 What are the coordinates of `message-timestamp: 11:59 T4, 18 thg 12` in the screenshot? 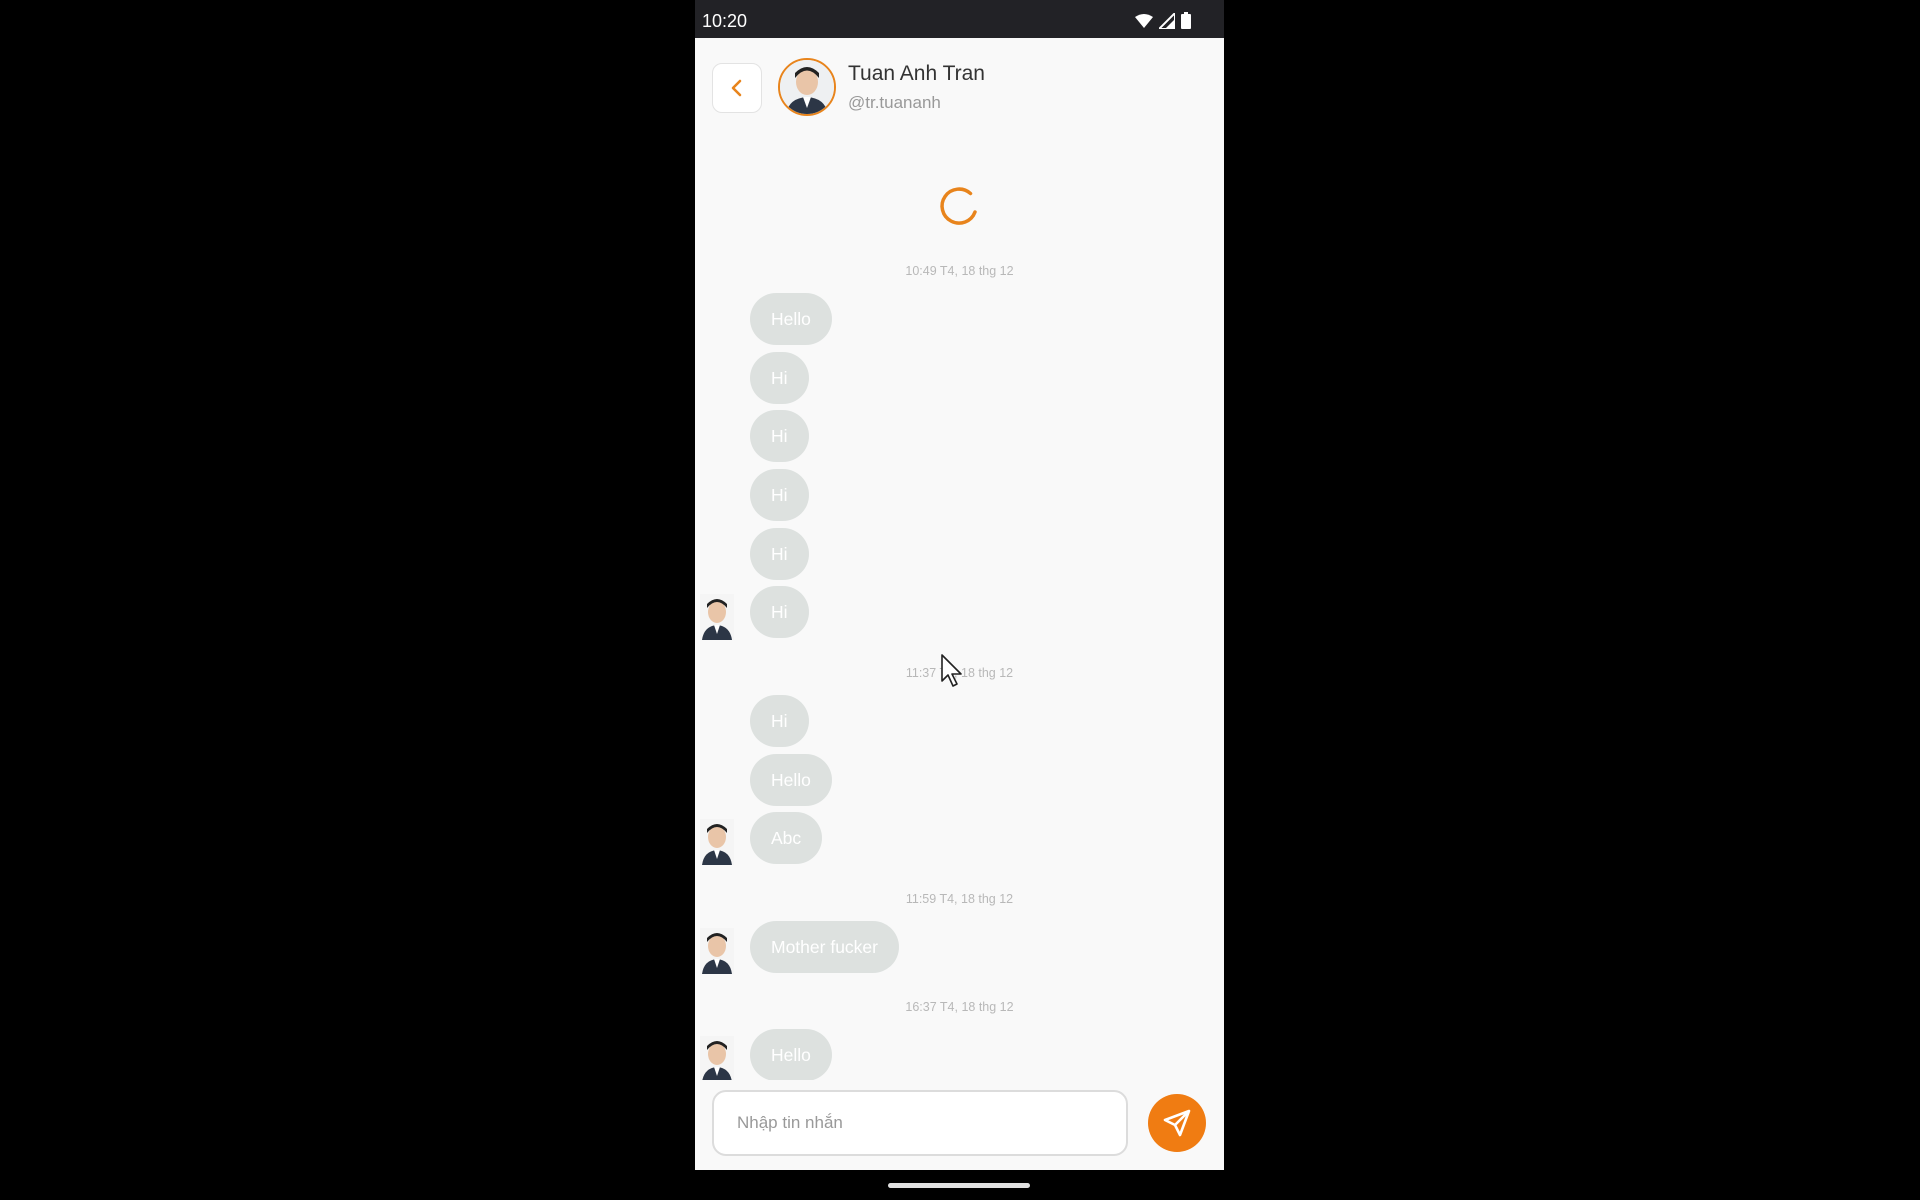 It's located at (959, 899).